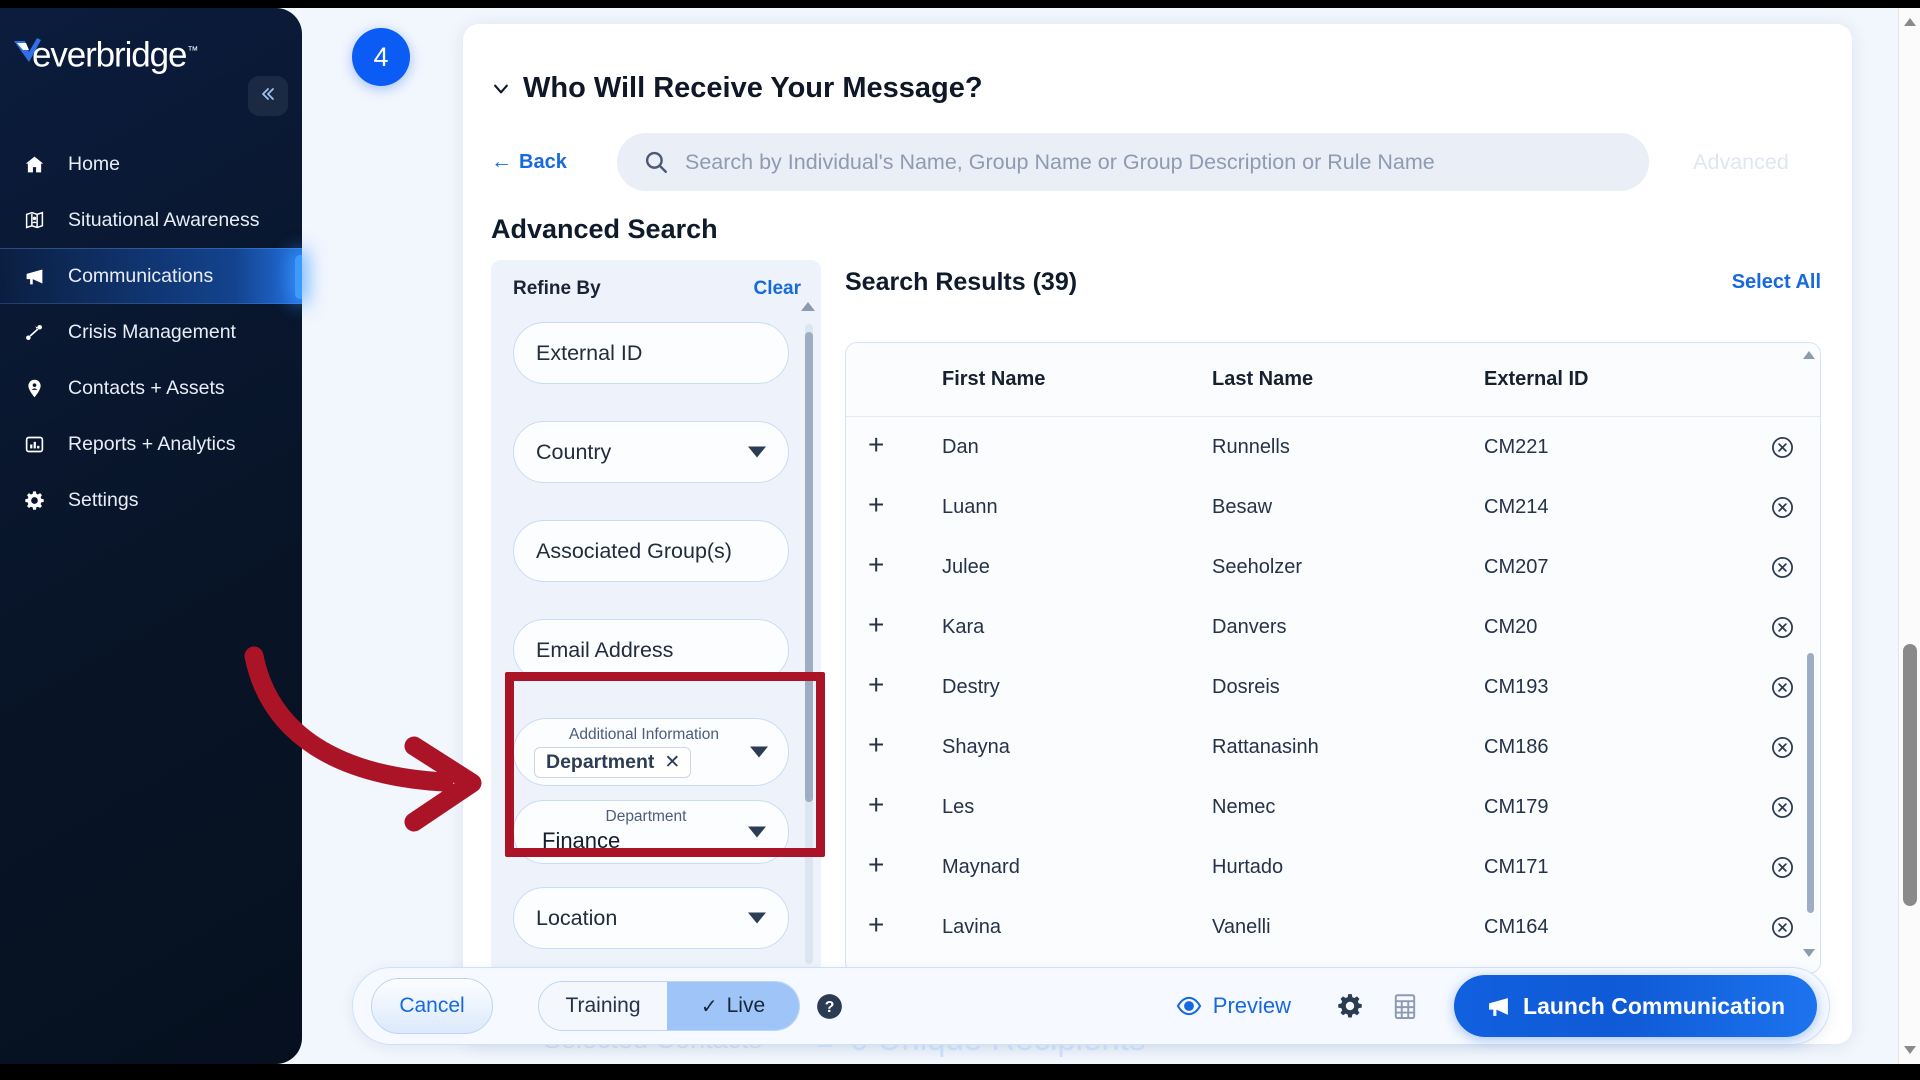 Image resolution: width=1920 pixels, height=1080 pixels. What do you see at coordinates (1333, 567) in the screenshot?
I see `table-row: + Julee Seeholzer CM207` at bounding box center [1333, 567].